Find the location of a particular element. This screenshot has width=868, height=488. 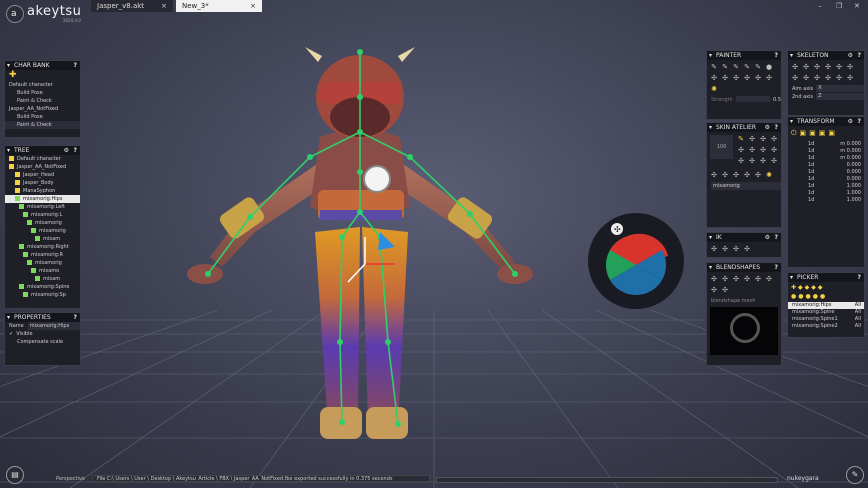

view-menu-button: ▤ is located at coordinates (15, 475).